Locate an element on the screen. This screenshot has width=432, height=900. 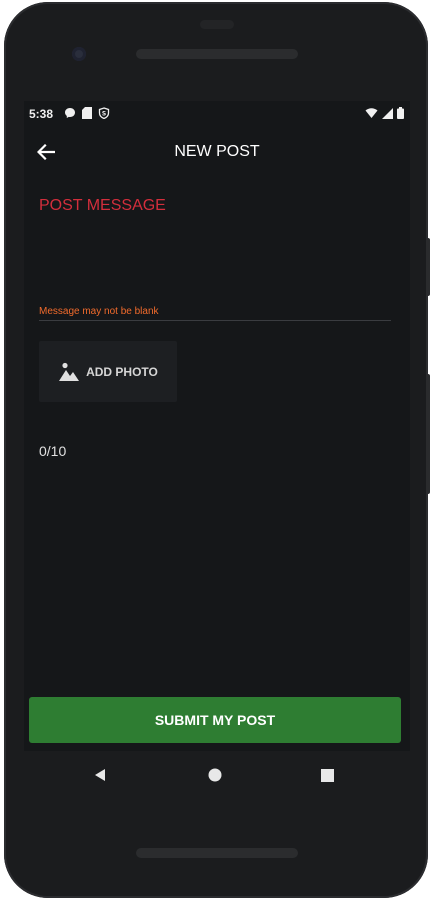
sd-card-icon is located at coordinates (87, 113).